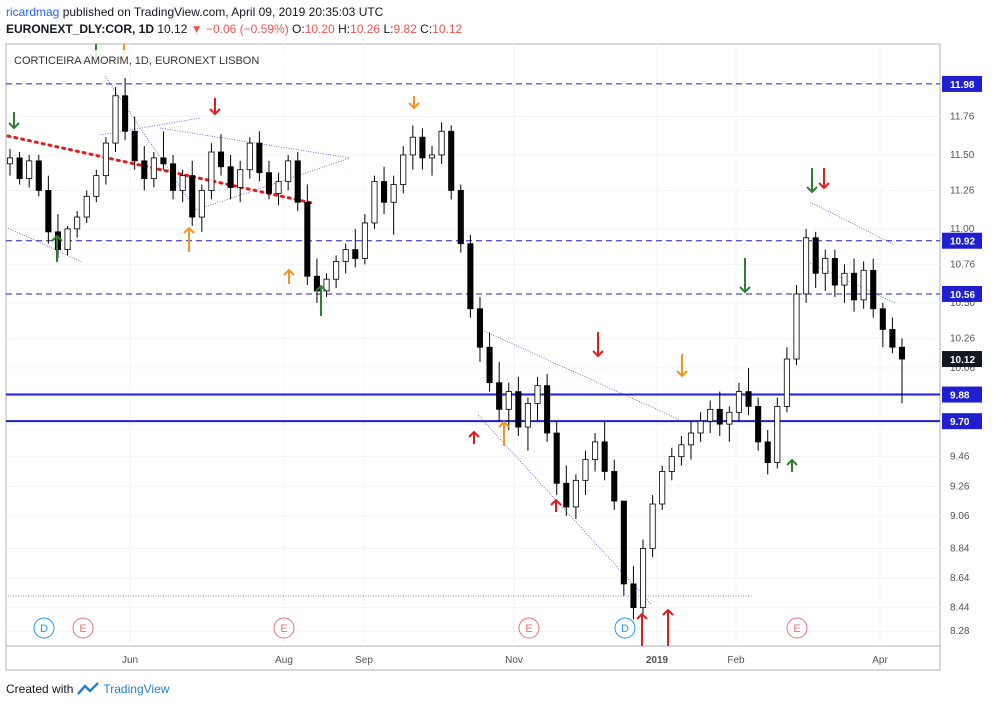 This screenshot has width=993, height=708. What do you see at coordinates (960, 396) in the screenshot?
I see `level-tag-label: 9.88` at bounding box center [960, 396].